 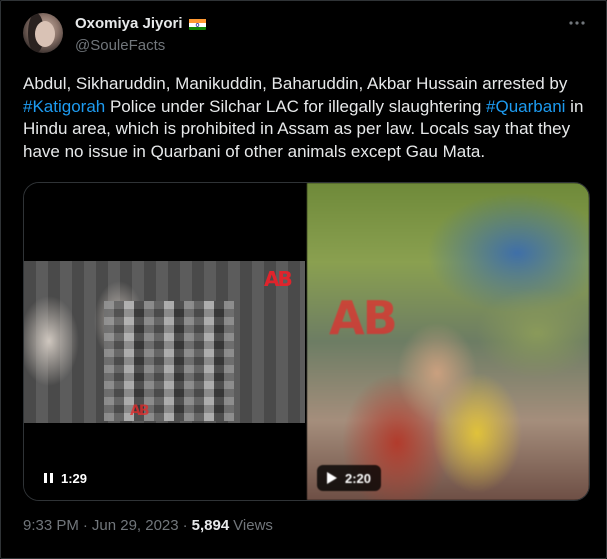 I want to click on more-options-icon, so click(x=577, y=23).